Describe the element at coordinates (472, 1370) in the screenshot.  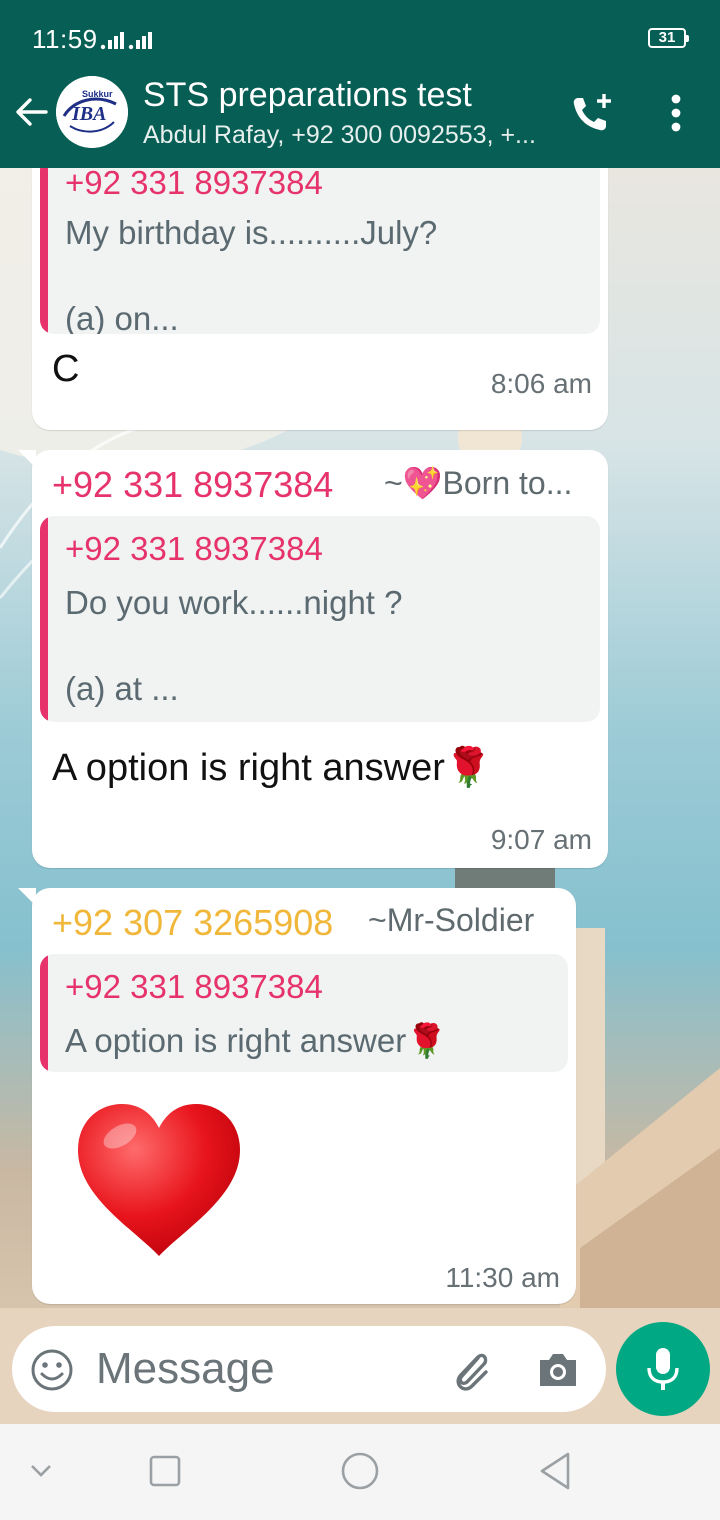
I see `paperclip-icon` at that location.